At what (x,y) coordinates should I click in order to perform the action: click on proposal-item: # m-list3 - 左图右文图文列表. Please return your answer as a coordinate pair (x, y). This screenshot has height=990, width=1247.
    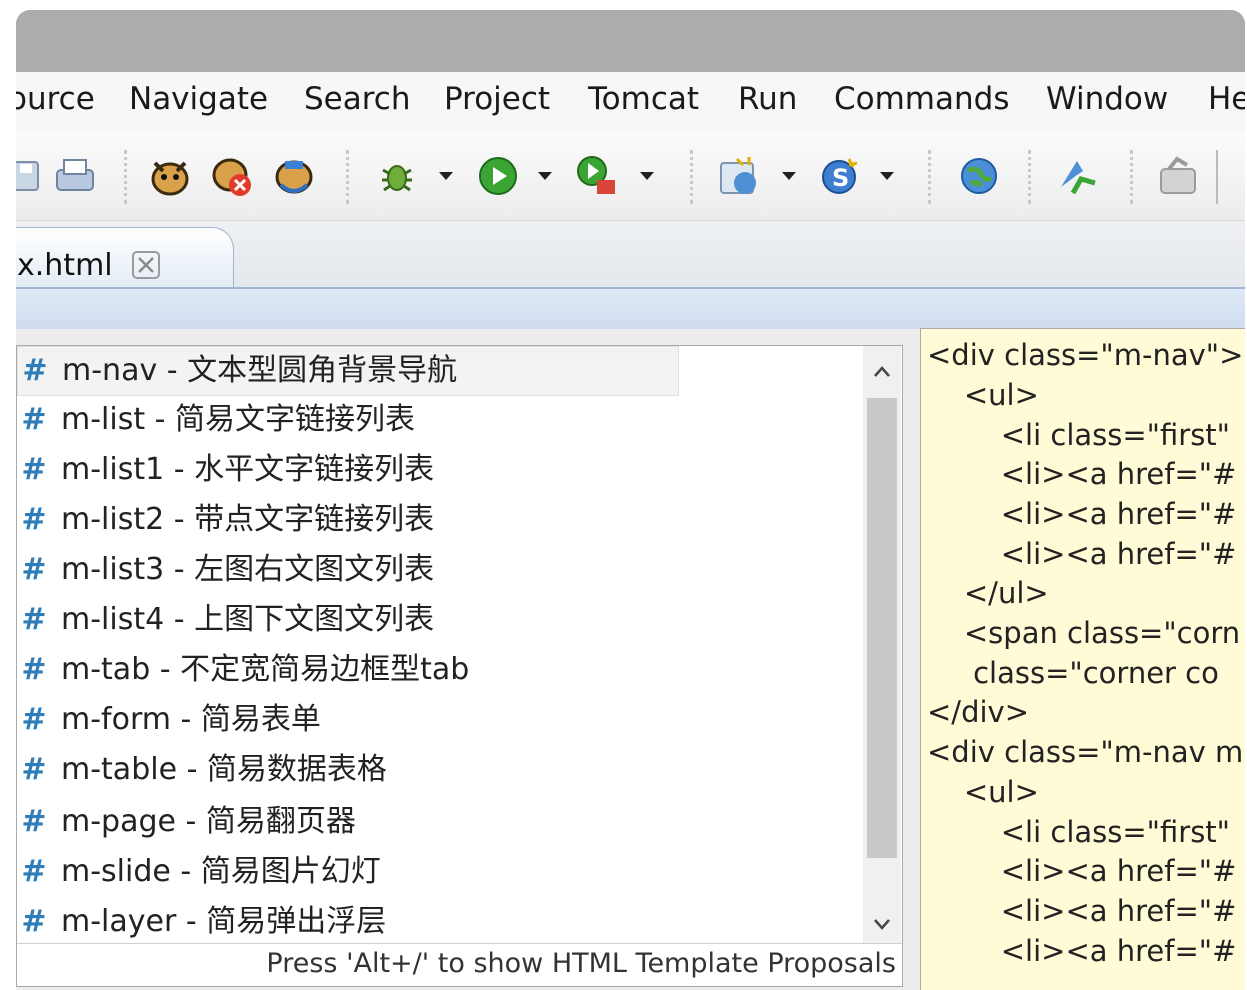
    Looking at the image, I should click on (347, 570).